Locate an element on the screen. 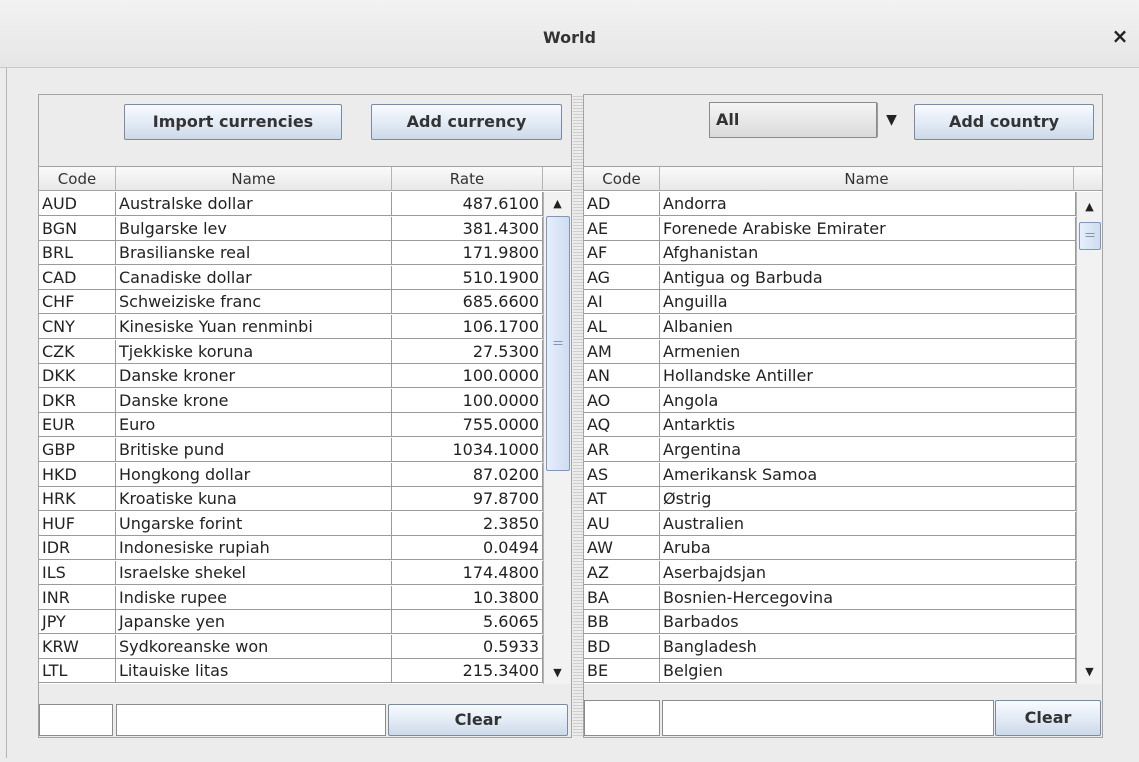  table-row: IDR Indonesiske rupiah 0.0494 is located at coordinates (291, 548).